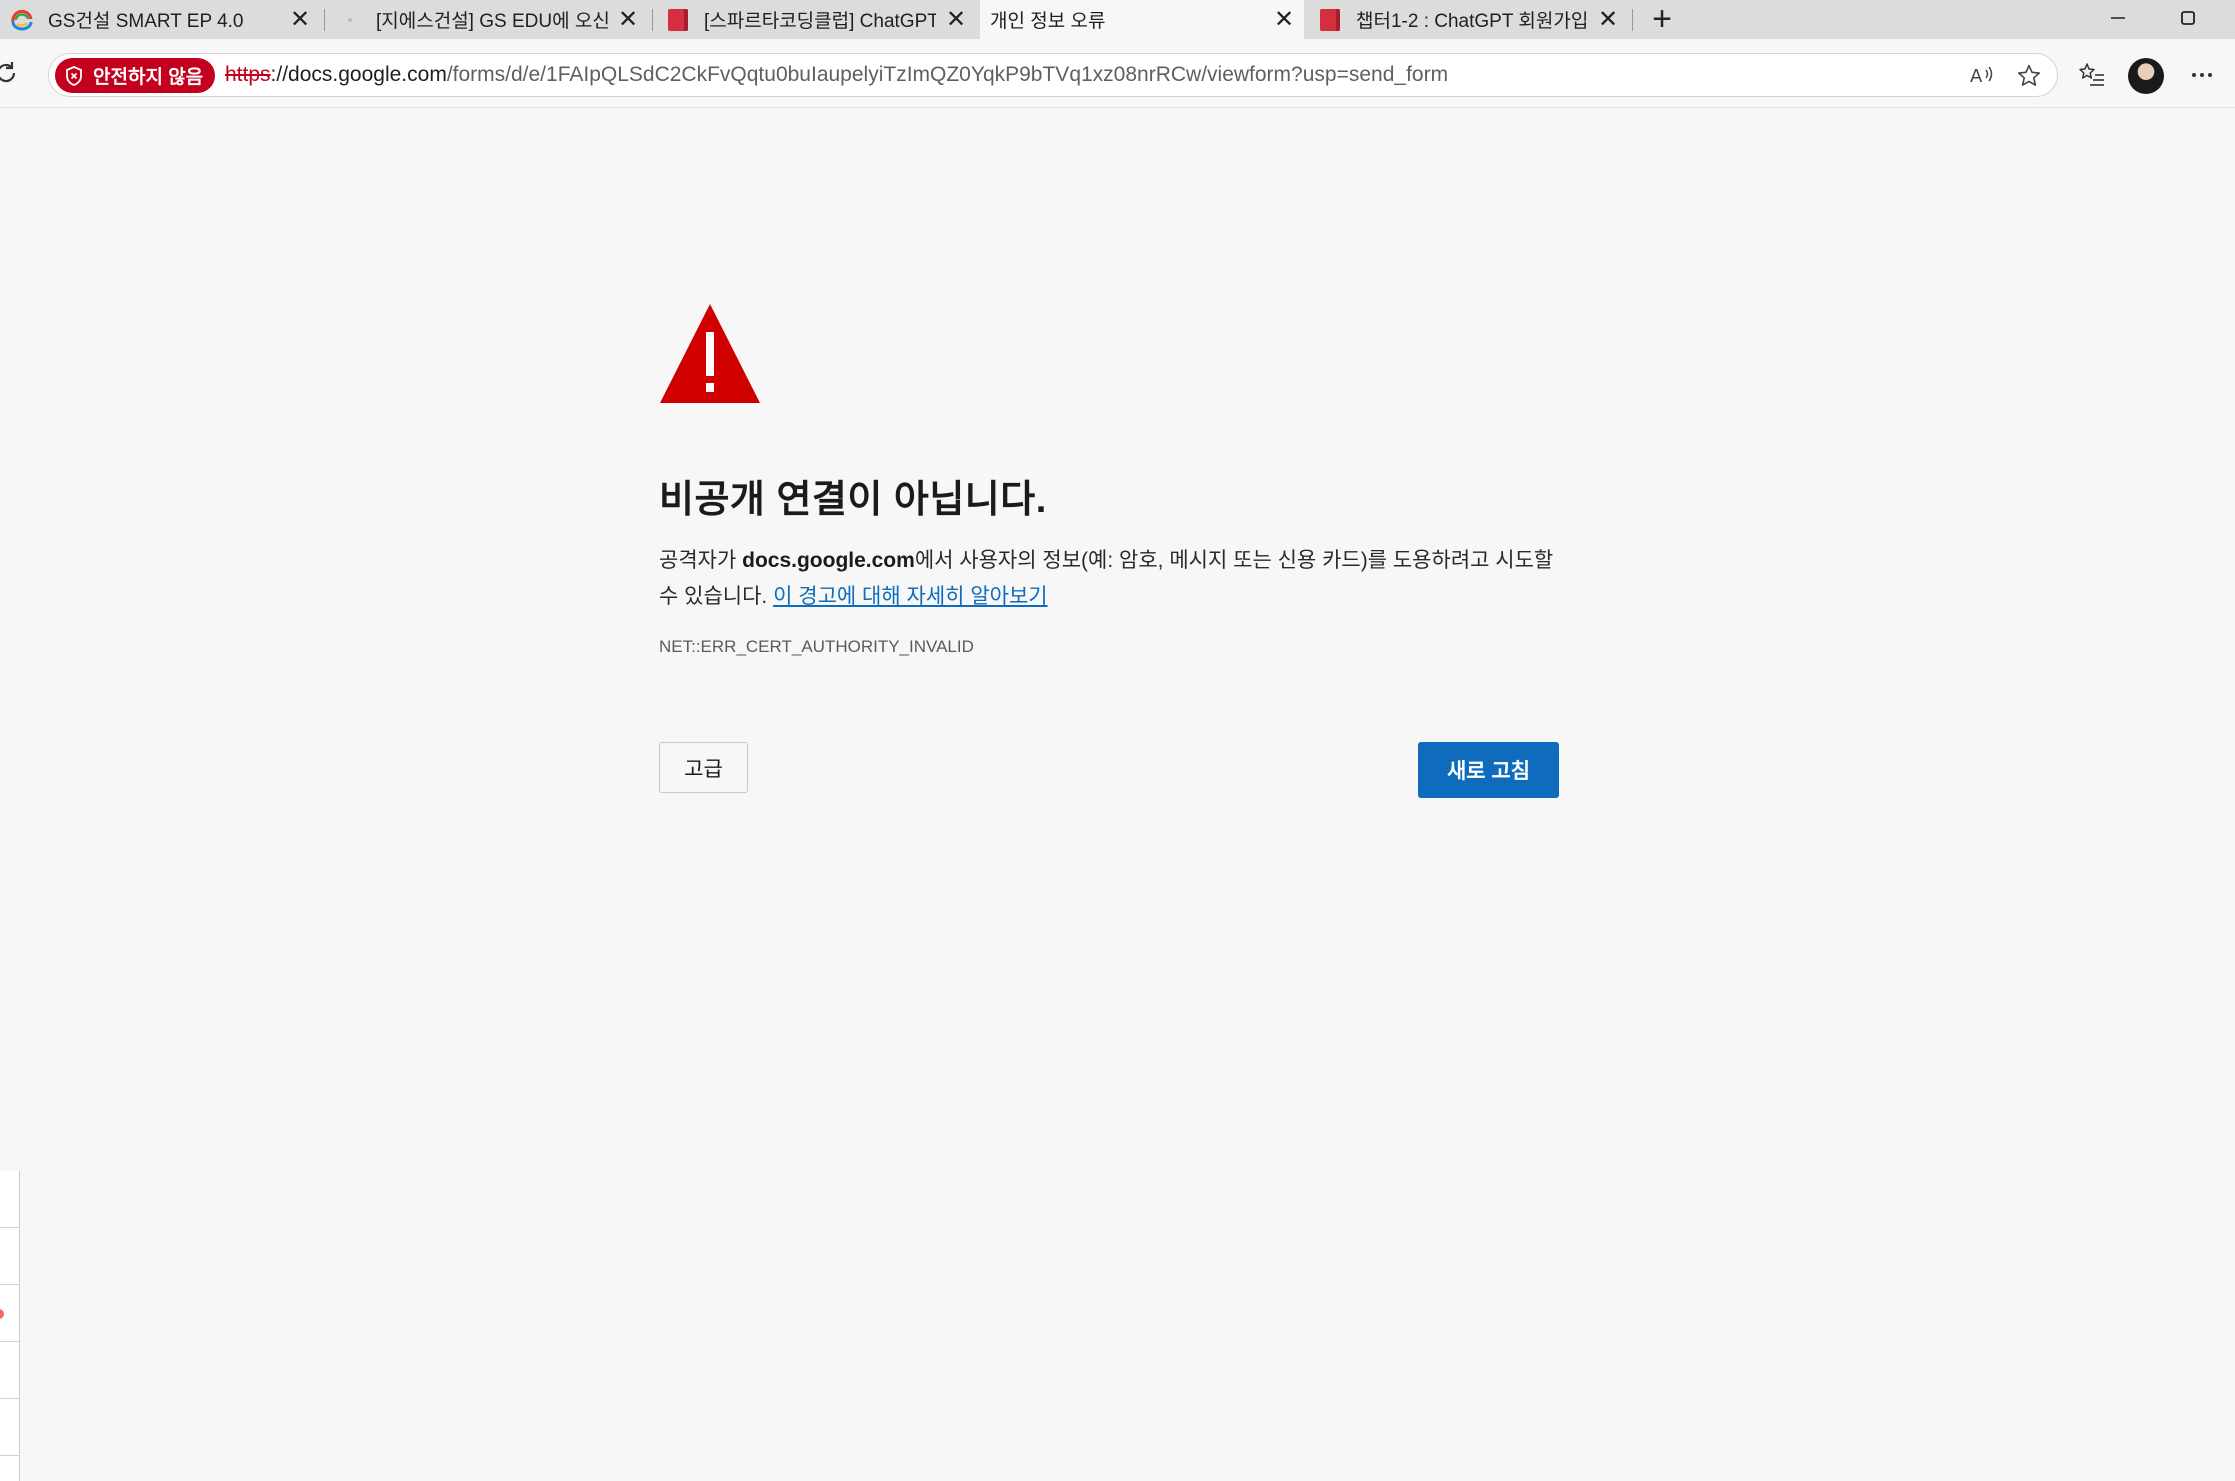 Image resolution: width=2235 pixels, height=1481 pixels. I want to click on profile-avatar, so click(2146, 76).